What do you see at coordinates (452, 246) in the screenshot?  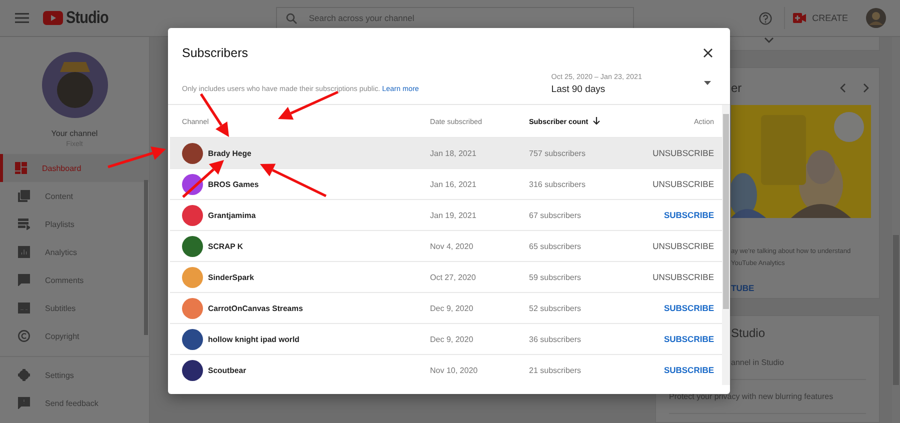 I see `table-cell-text: Nov 4, 2020` at bounding box center [452, 246].